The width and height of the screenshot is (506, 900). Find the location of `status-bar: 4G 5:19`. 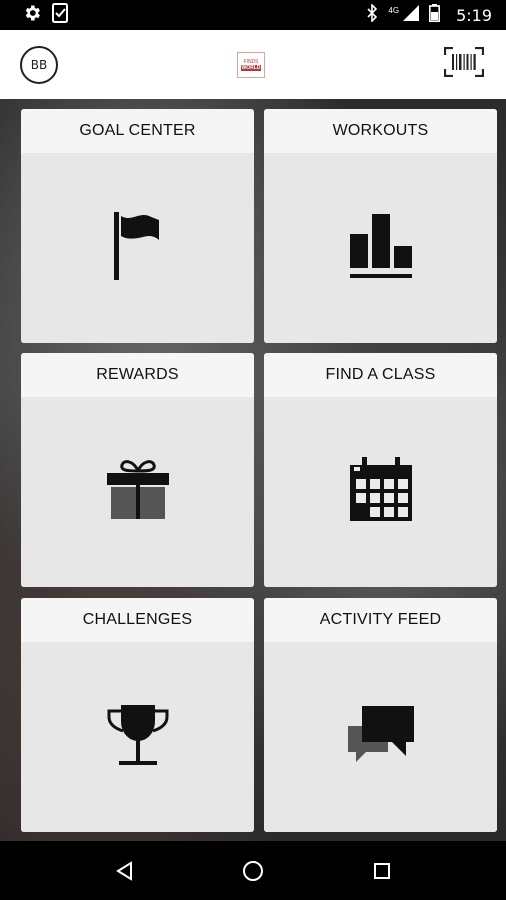

status-bar: 4G 5:19 is located at coordinates (253, 15).